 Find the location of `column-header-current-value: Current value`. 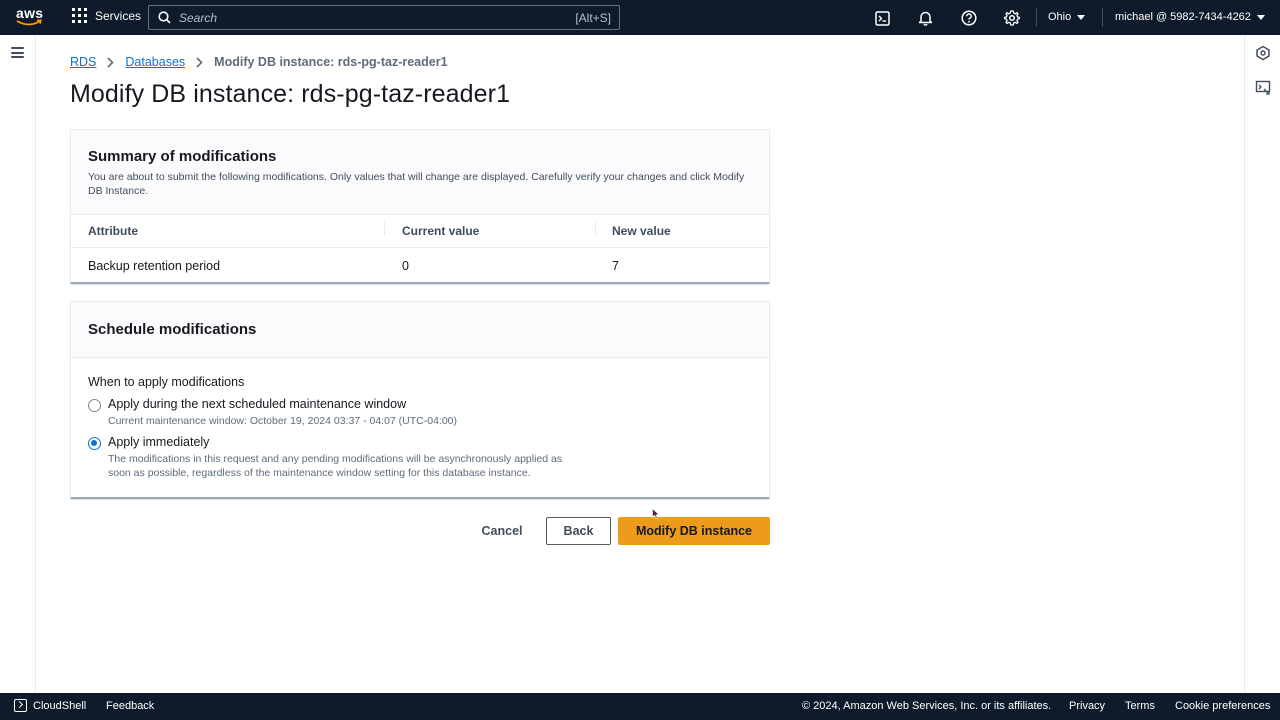

column-header-current-value: Current value is located at coordinates (489, 230).